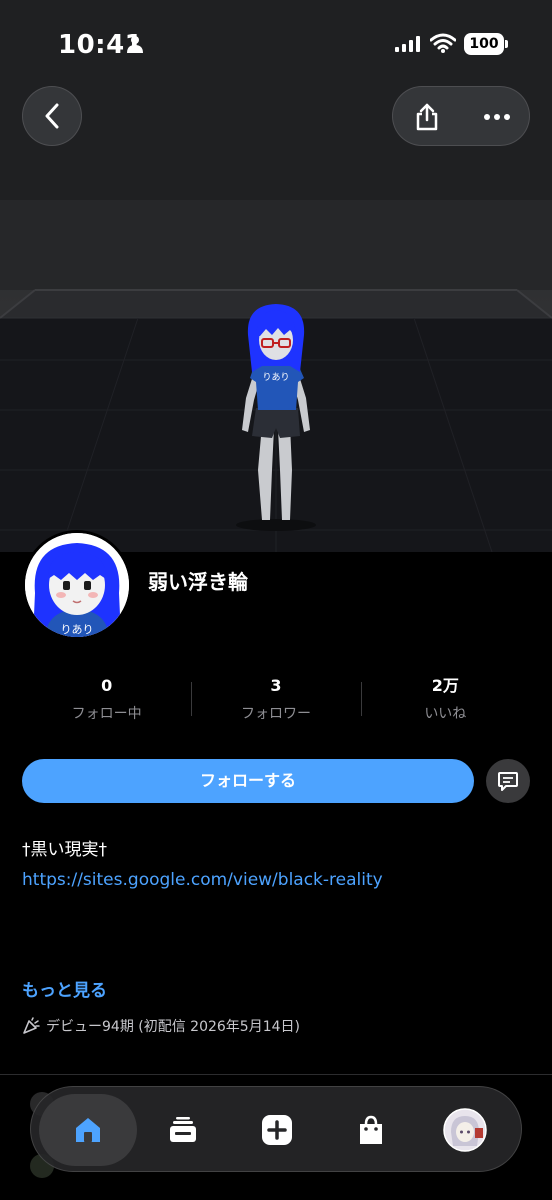 The height and width of the screenshot is (1200, 552). What do you see at coordinates (248, 781) in the screenshot?
I see `follow-button: フォローする` at bounding box center [248, 781].